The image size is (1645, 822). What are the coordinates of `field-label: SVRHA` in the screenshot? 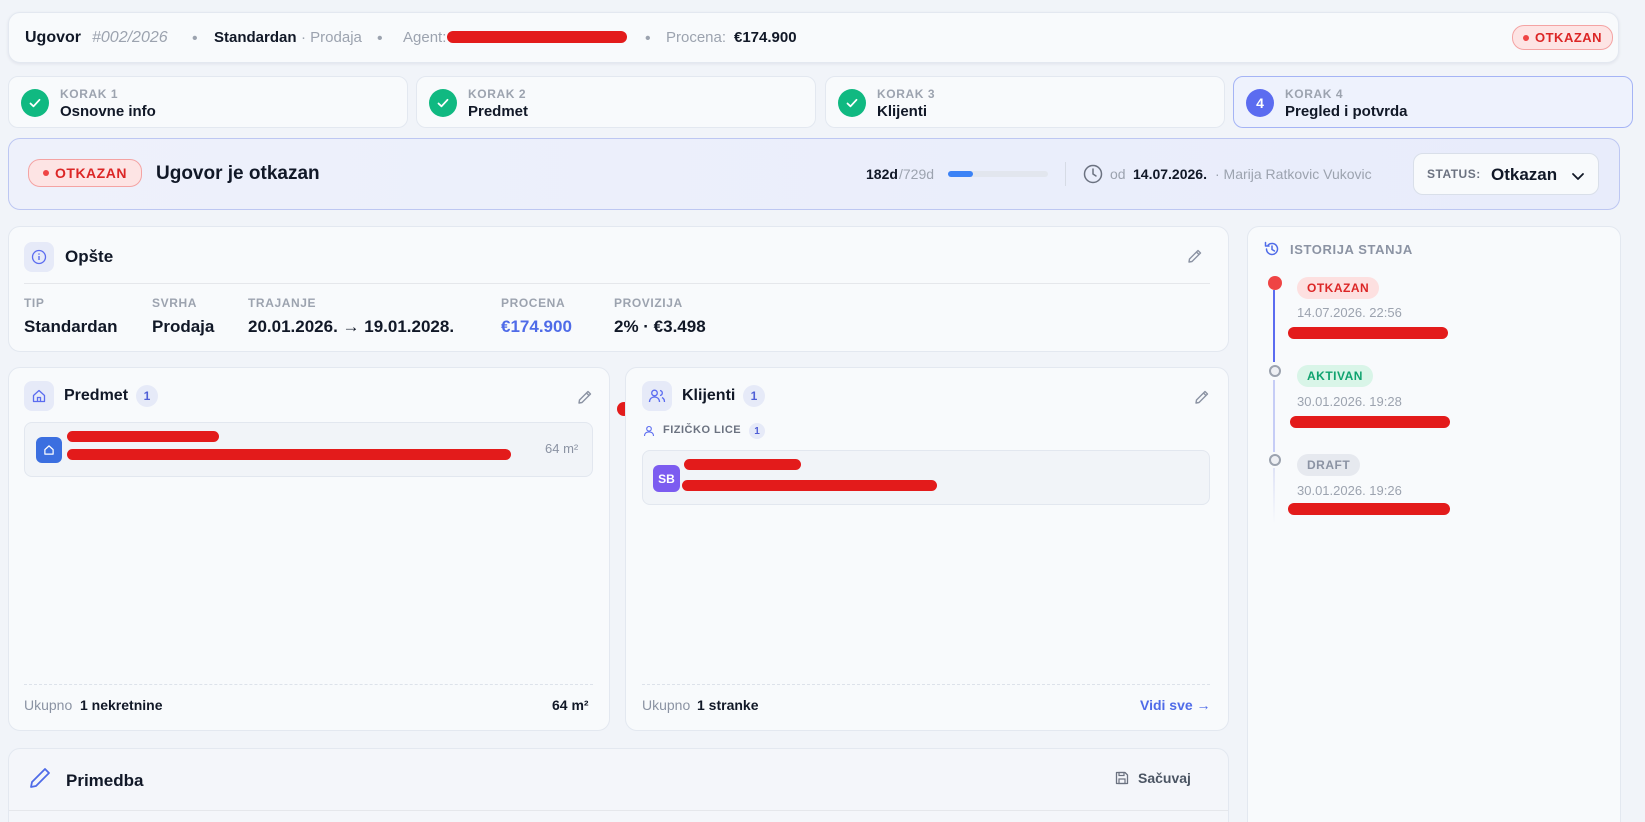 It's located at (175, 303).